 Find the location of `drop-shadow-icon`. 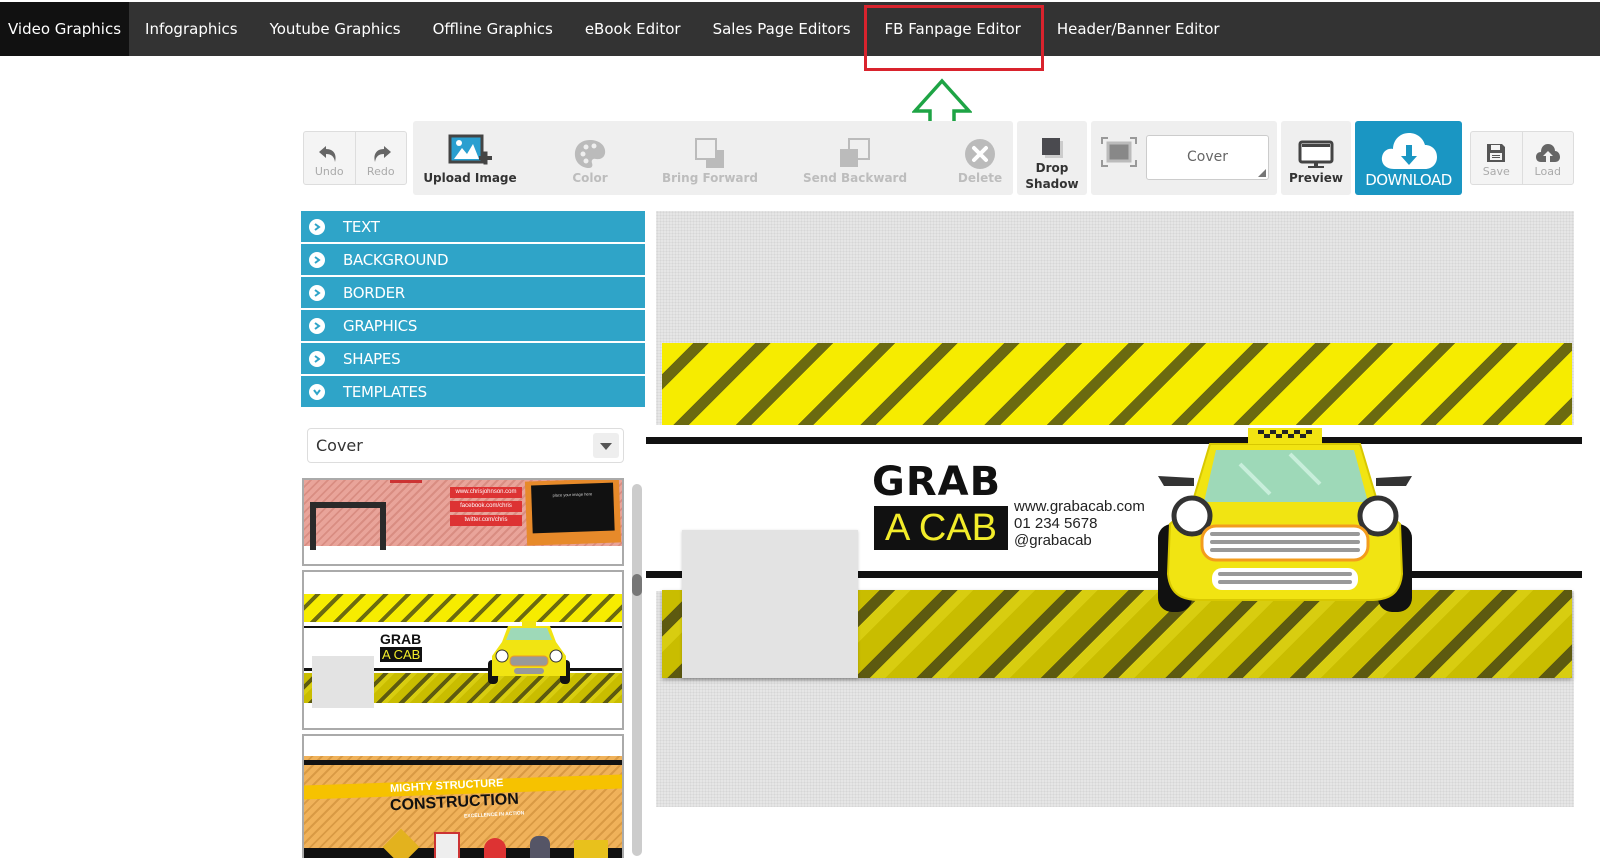

drop-shadow-icon is located at coordinates (1052, 148).